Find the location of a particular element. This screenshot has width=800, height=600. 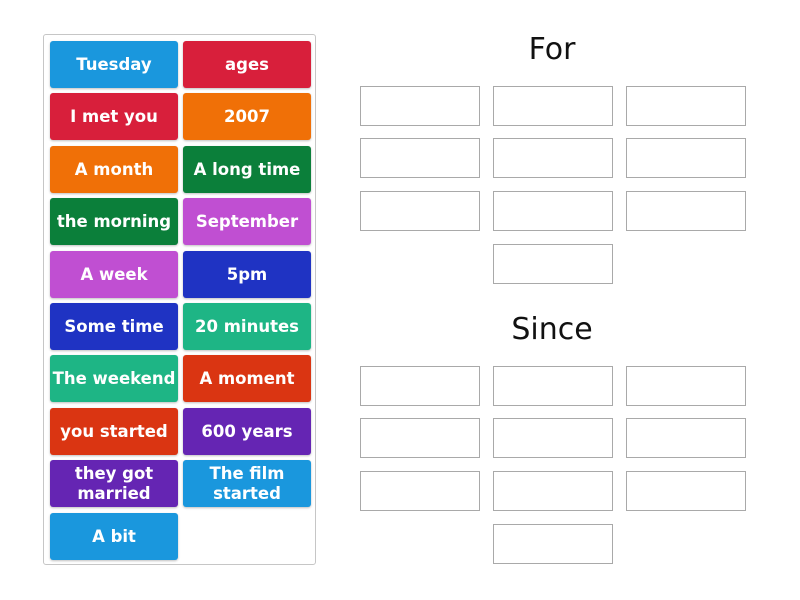

tile-label: The film started is located at coordinates (247, 483).